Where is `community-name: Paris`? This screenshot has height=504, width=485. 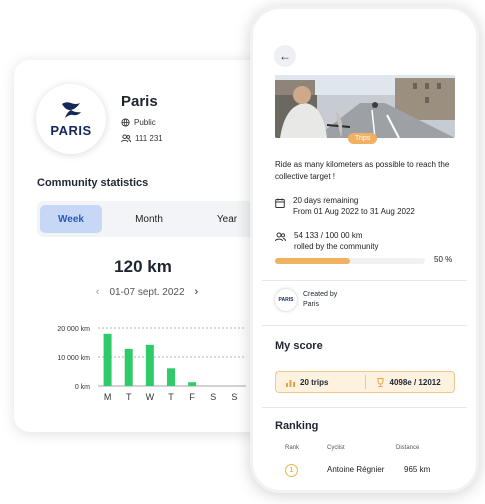 community-name: Paris is located at coordinates (139, 101).